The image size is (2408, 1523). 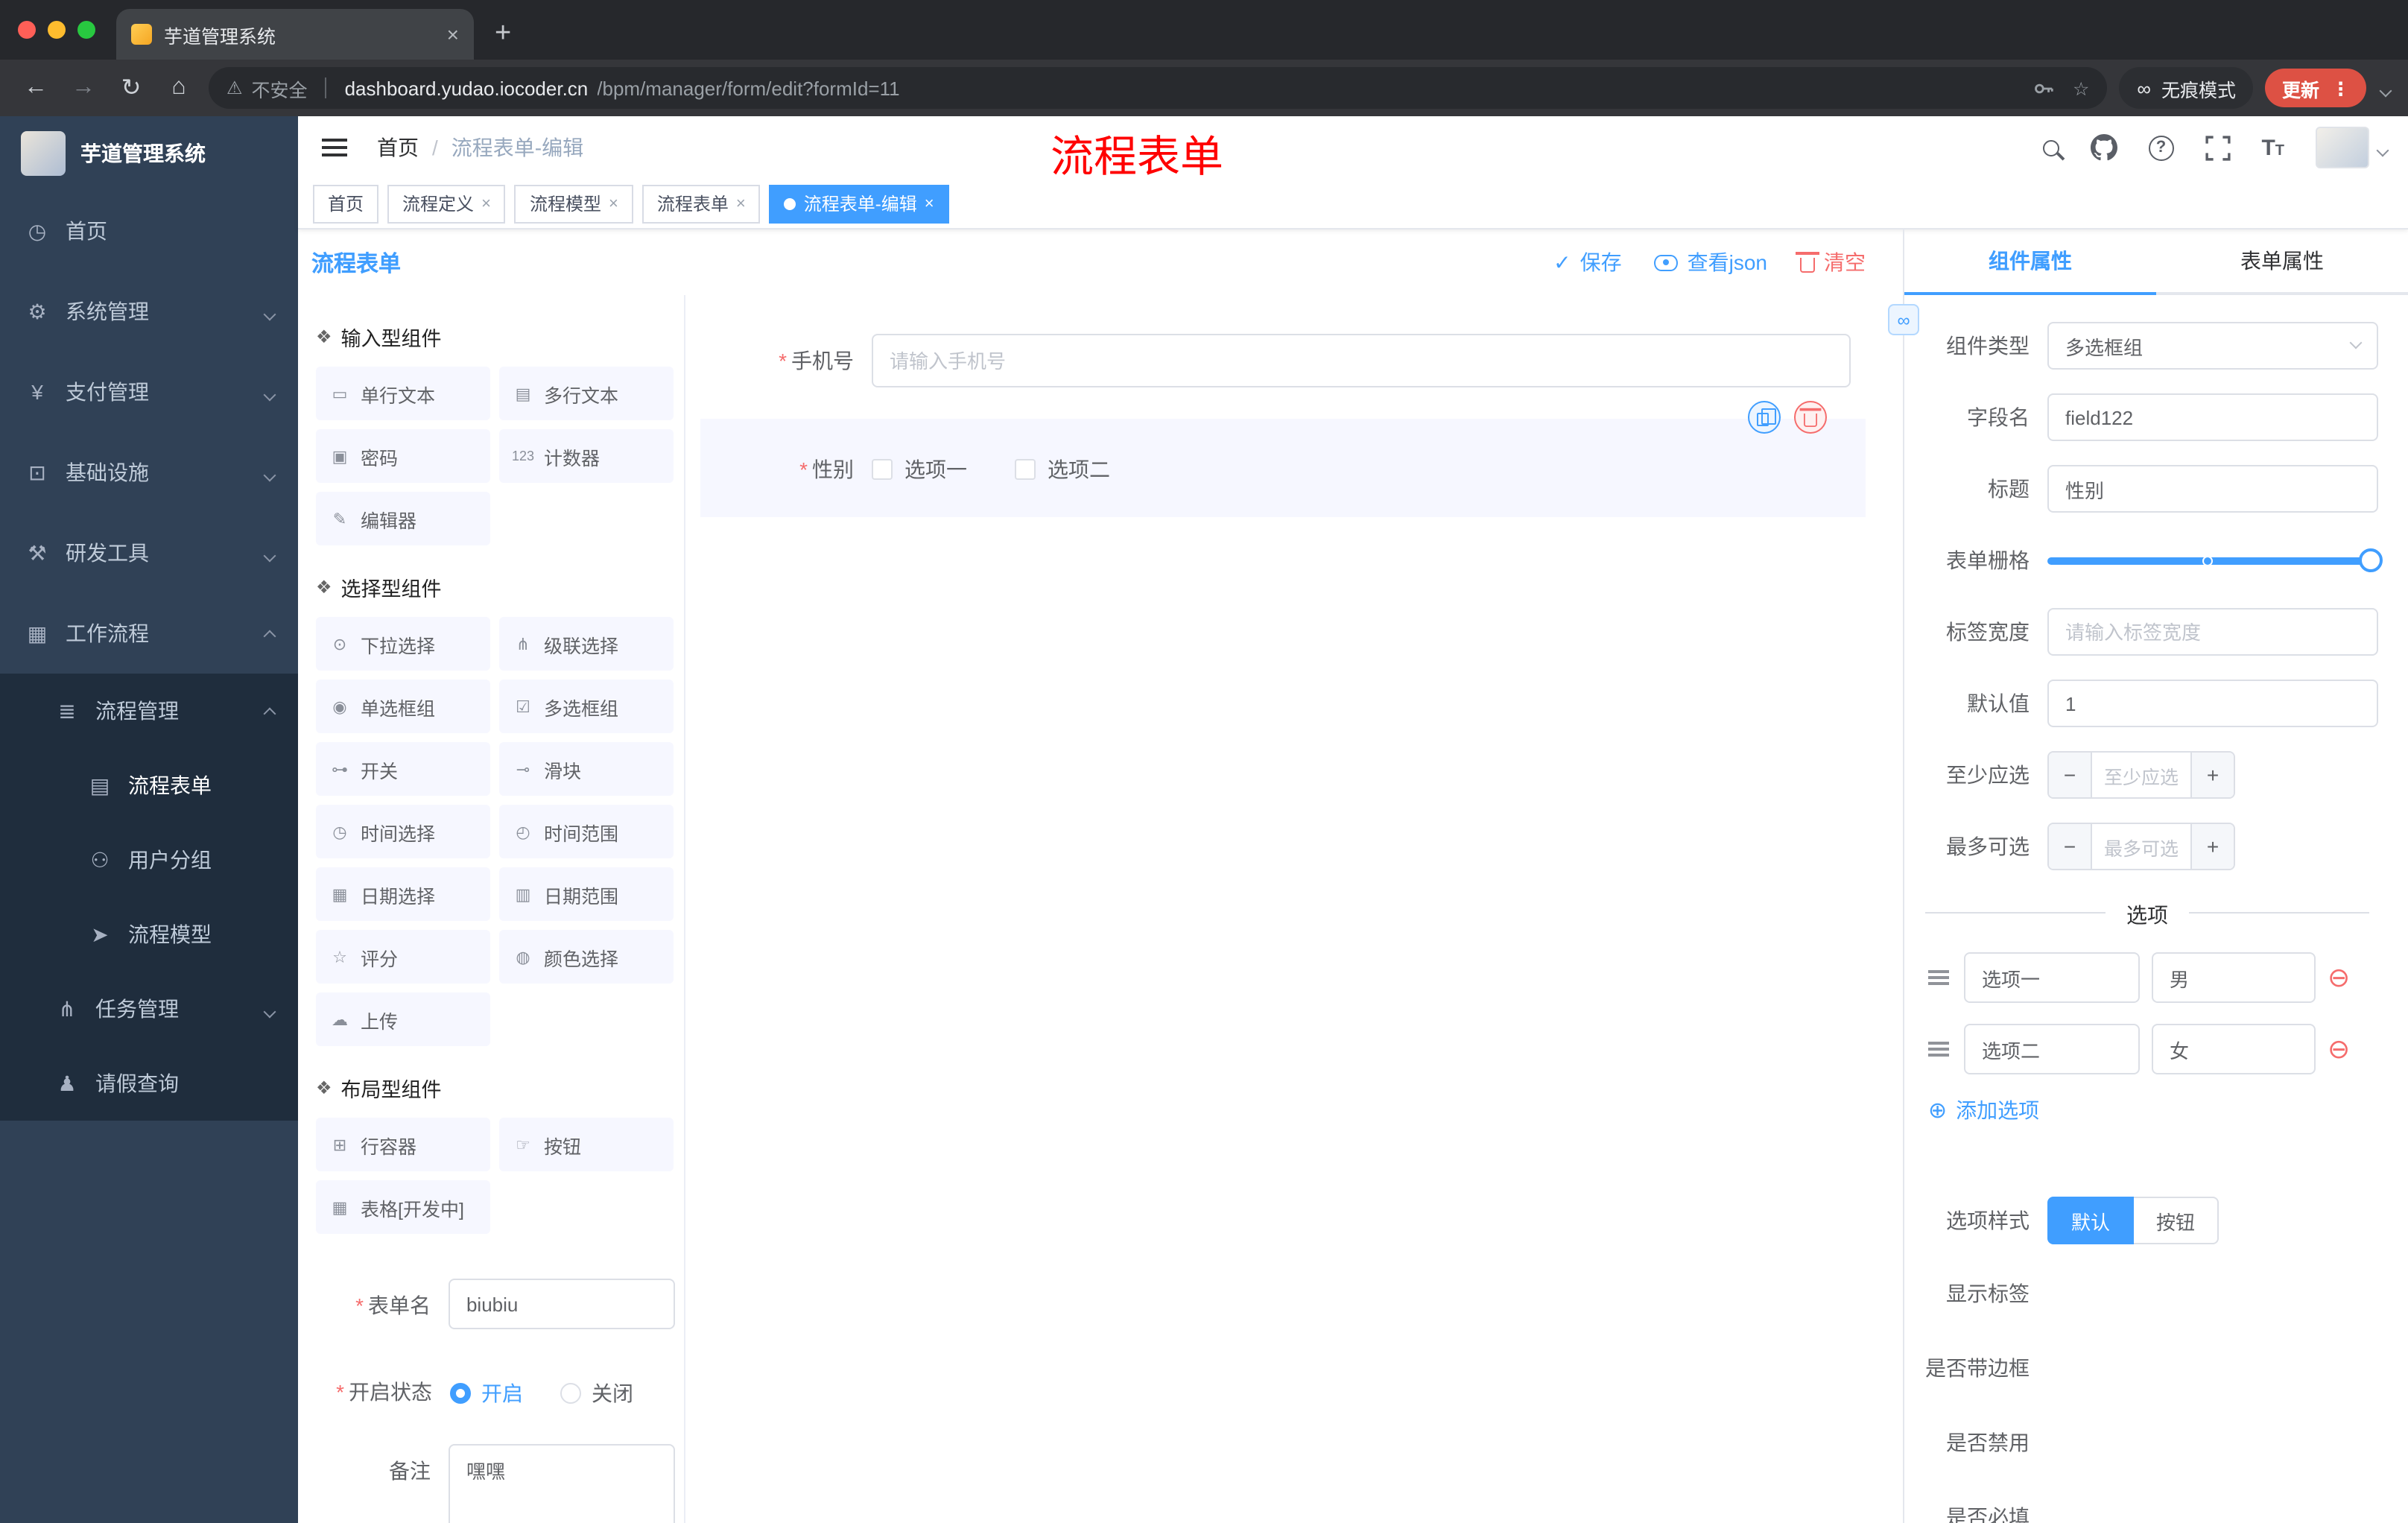 I want to click on palette-item-counter: 123 计数器, so click(x=586, y=456).